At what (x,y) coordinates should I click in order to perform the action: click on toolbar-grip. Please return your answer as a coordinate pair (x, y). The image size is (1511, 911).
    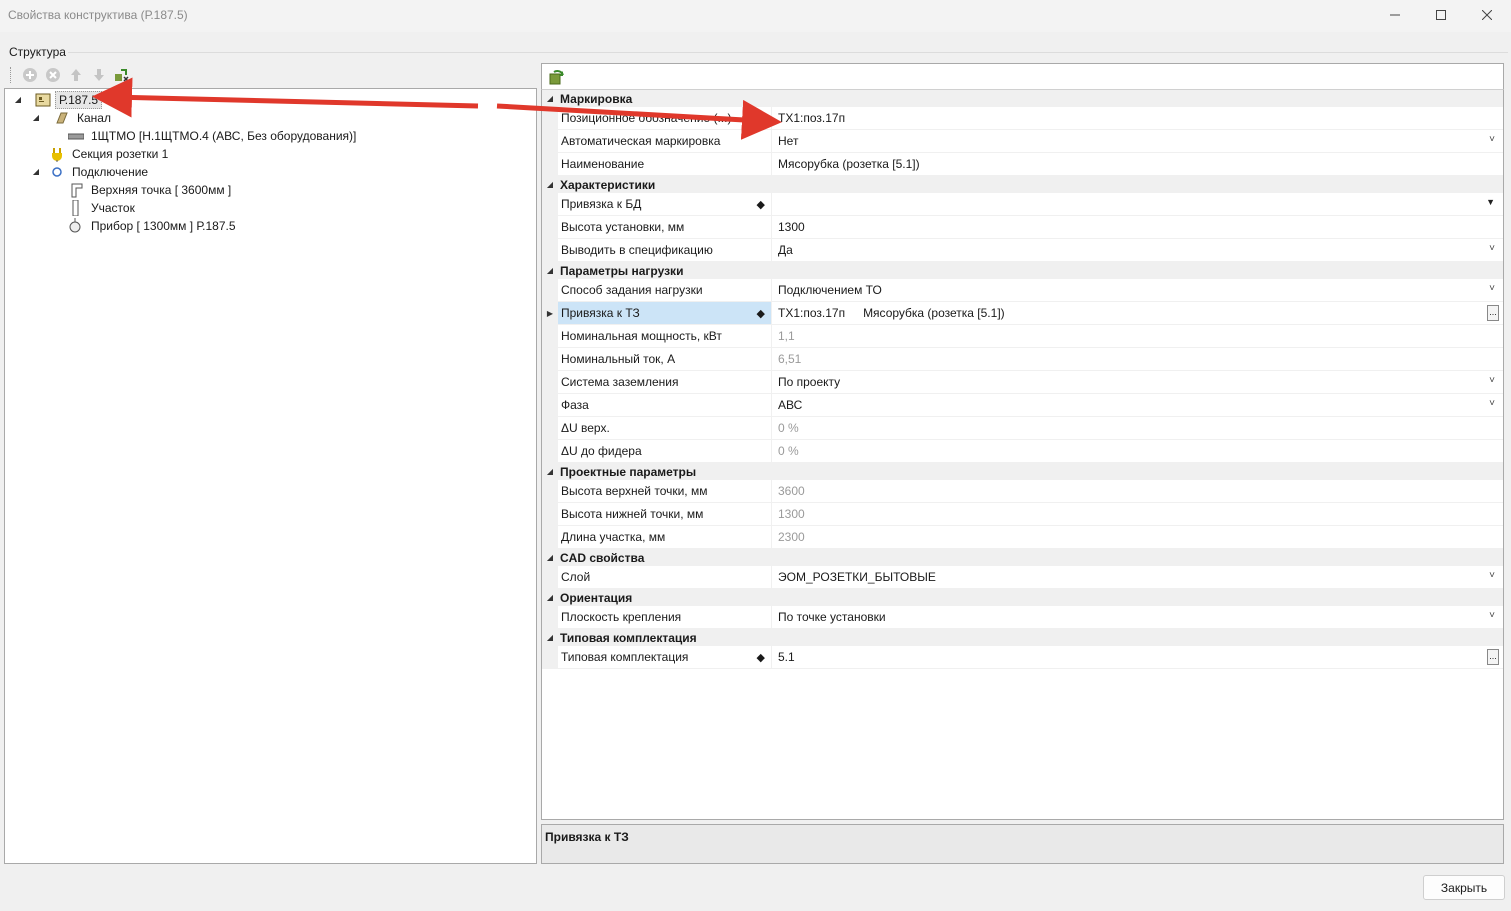
    Looking at the image, I should click on (11, 75).